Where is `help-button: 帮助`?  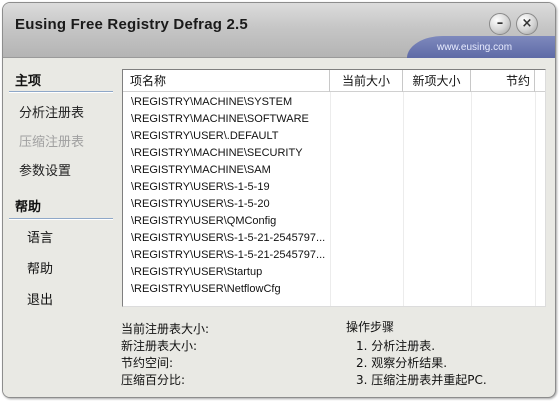
help-button: 帮助 is located at coordinates (43, 270).